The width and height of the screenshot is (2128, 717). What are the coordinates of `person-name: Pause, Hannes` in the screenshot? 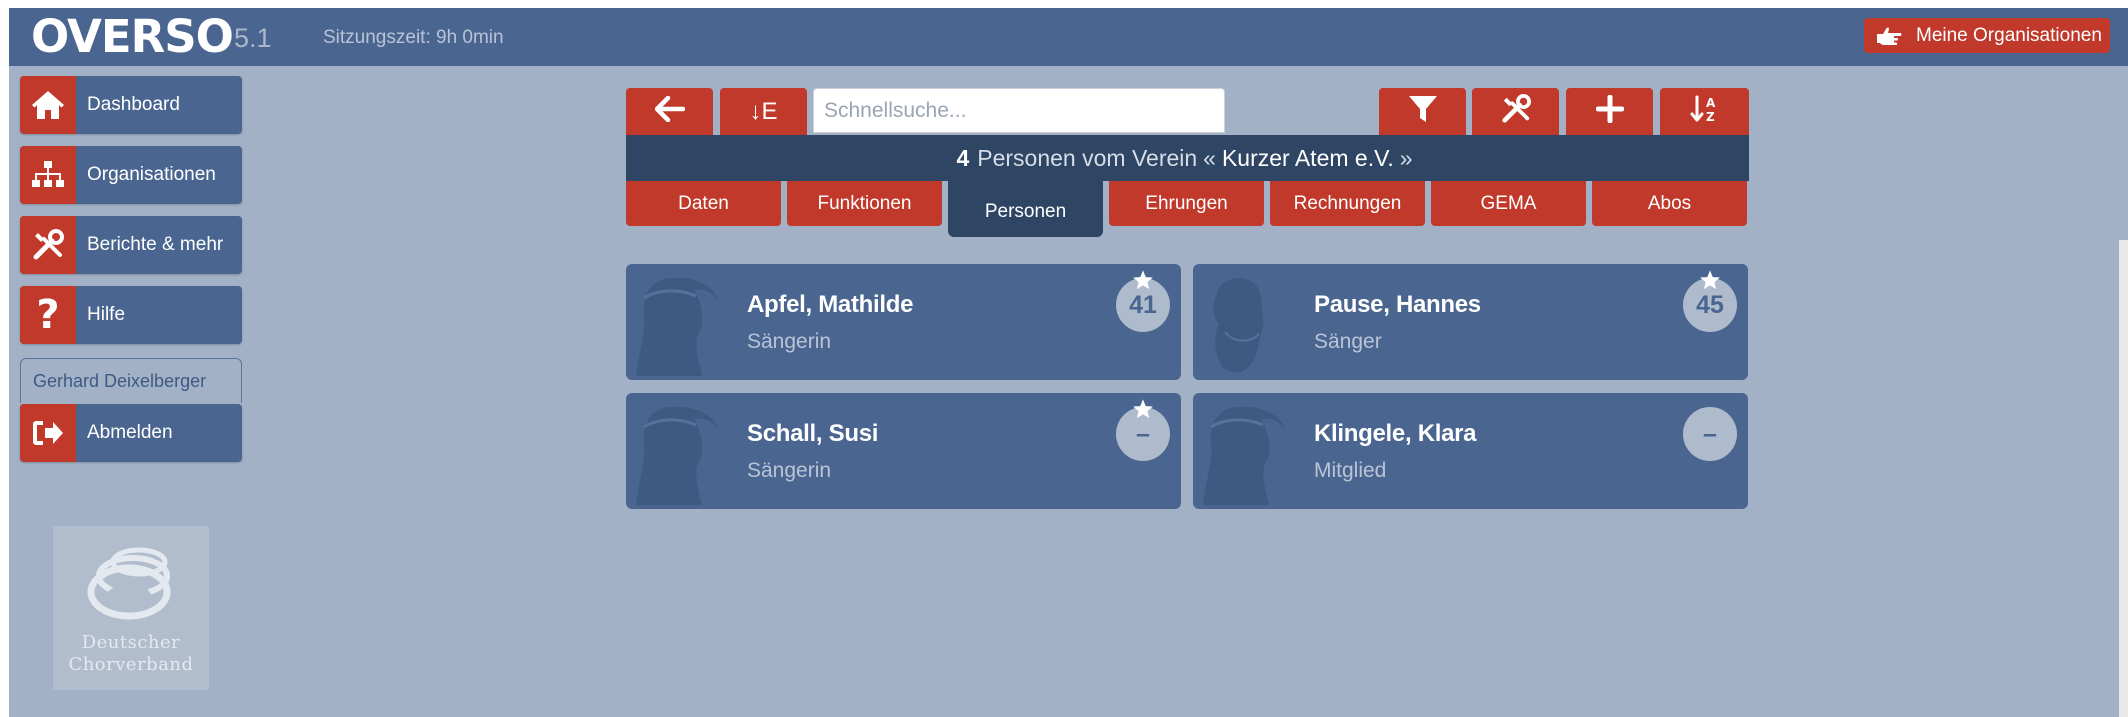 It's located at (1397, 305).